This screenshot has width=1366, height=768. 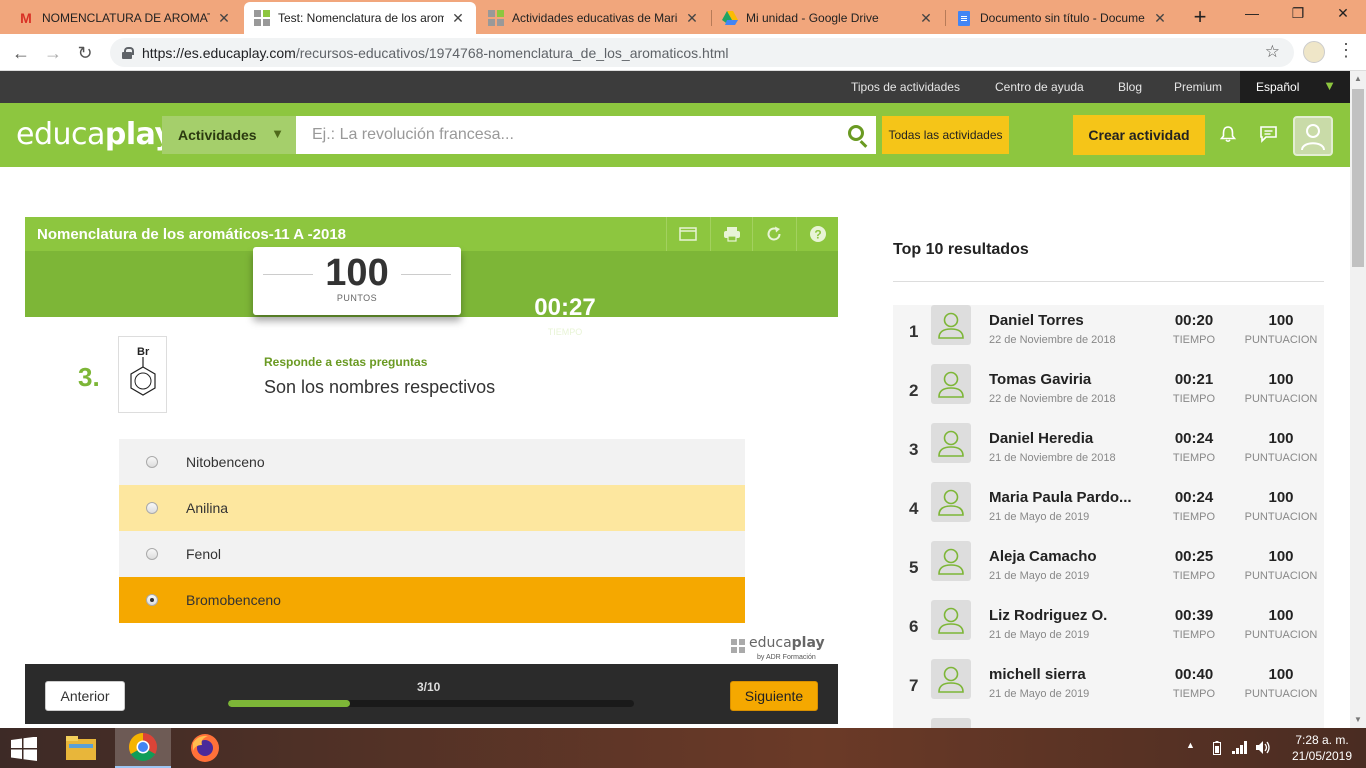 What do you see at coordinates (1358, 399) in the screenshot?
I see `page-scrollbar: ▲ ▼` at bounding box center [1358, 399].